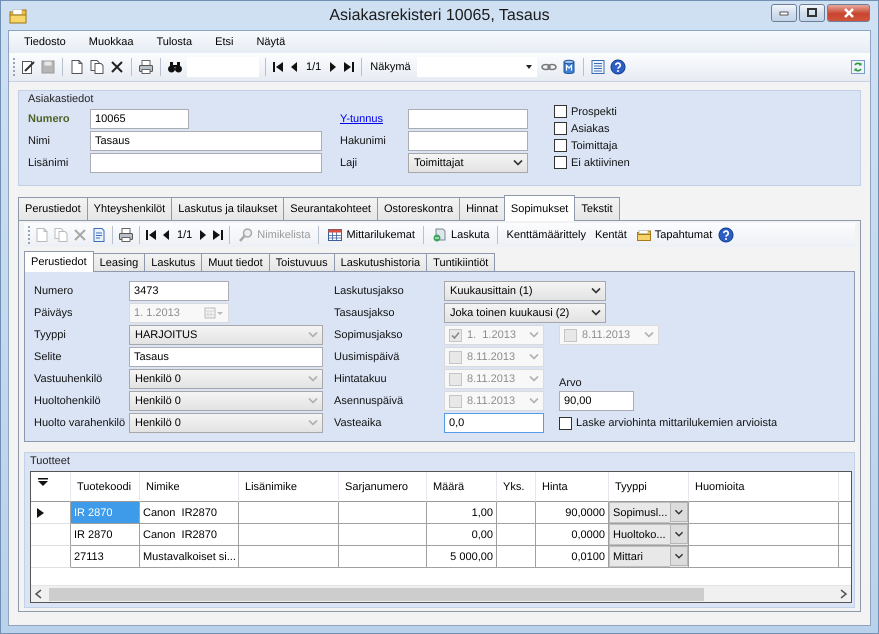 The width and height of the screenshot is (879, 634). What do you see at coordinates (119, 262) in the screenshot?
I see `tab: Leasing` at bounding box center [119, 262].